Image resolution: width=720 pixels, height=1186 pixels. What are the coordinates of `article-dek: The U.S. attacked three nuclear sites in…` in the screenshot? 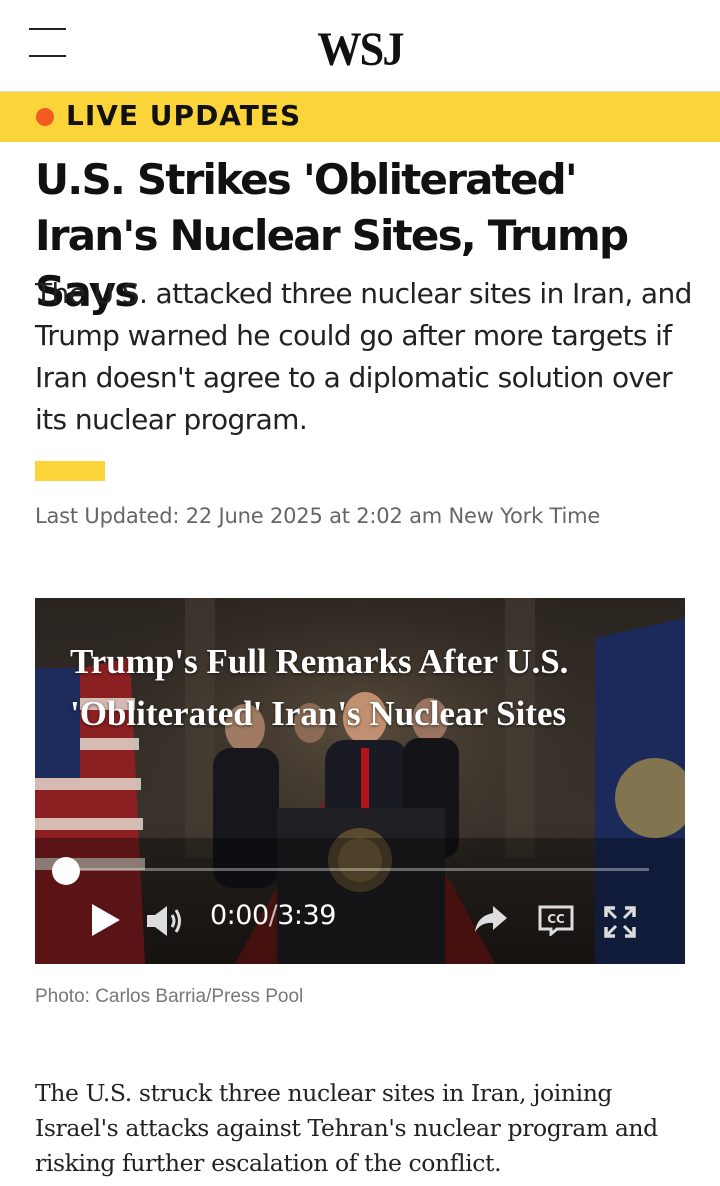 It's located at (363, 356).